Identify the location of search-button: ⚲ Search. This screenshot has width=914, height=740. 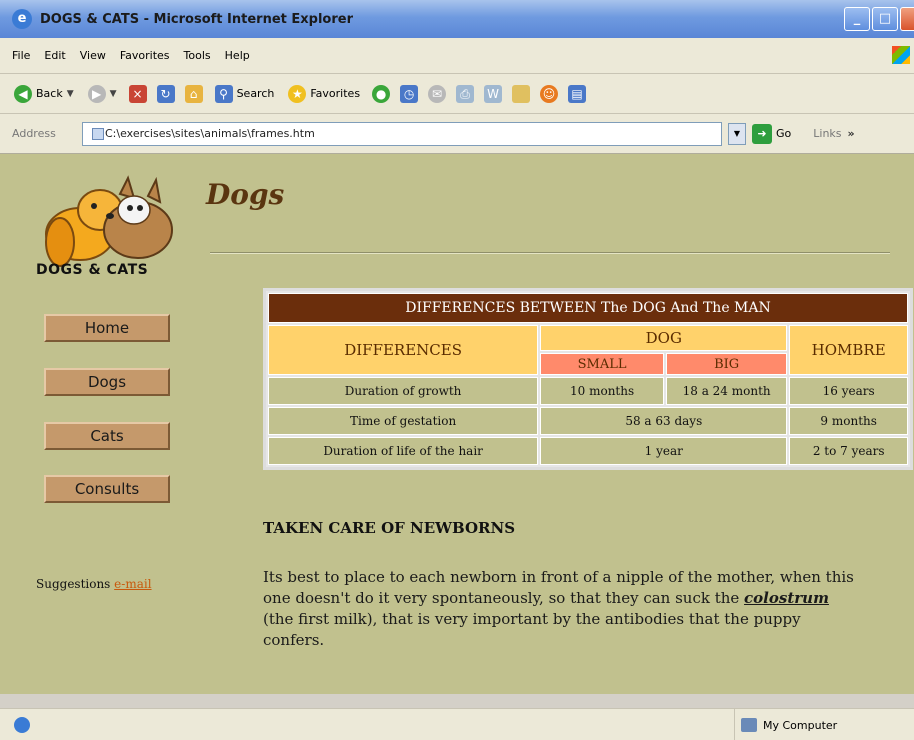
(245, 94).